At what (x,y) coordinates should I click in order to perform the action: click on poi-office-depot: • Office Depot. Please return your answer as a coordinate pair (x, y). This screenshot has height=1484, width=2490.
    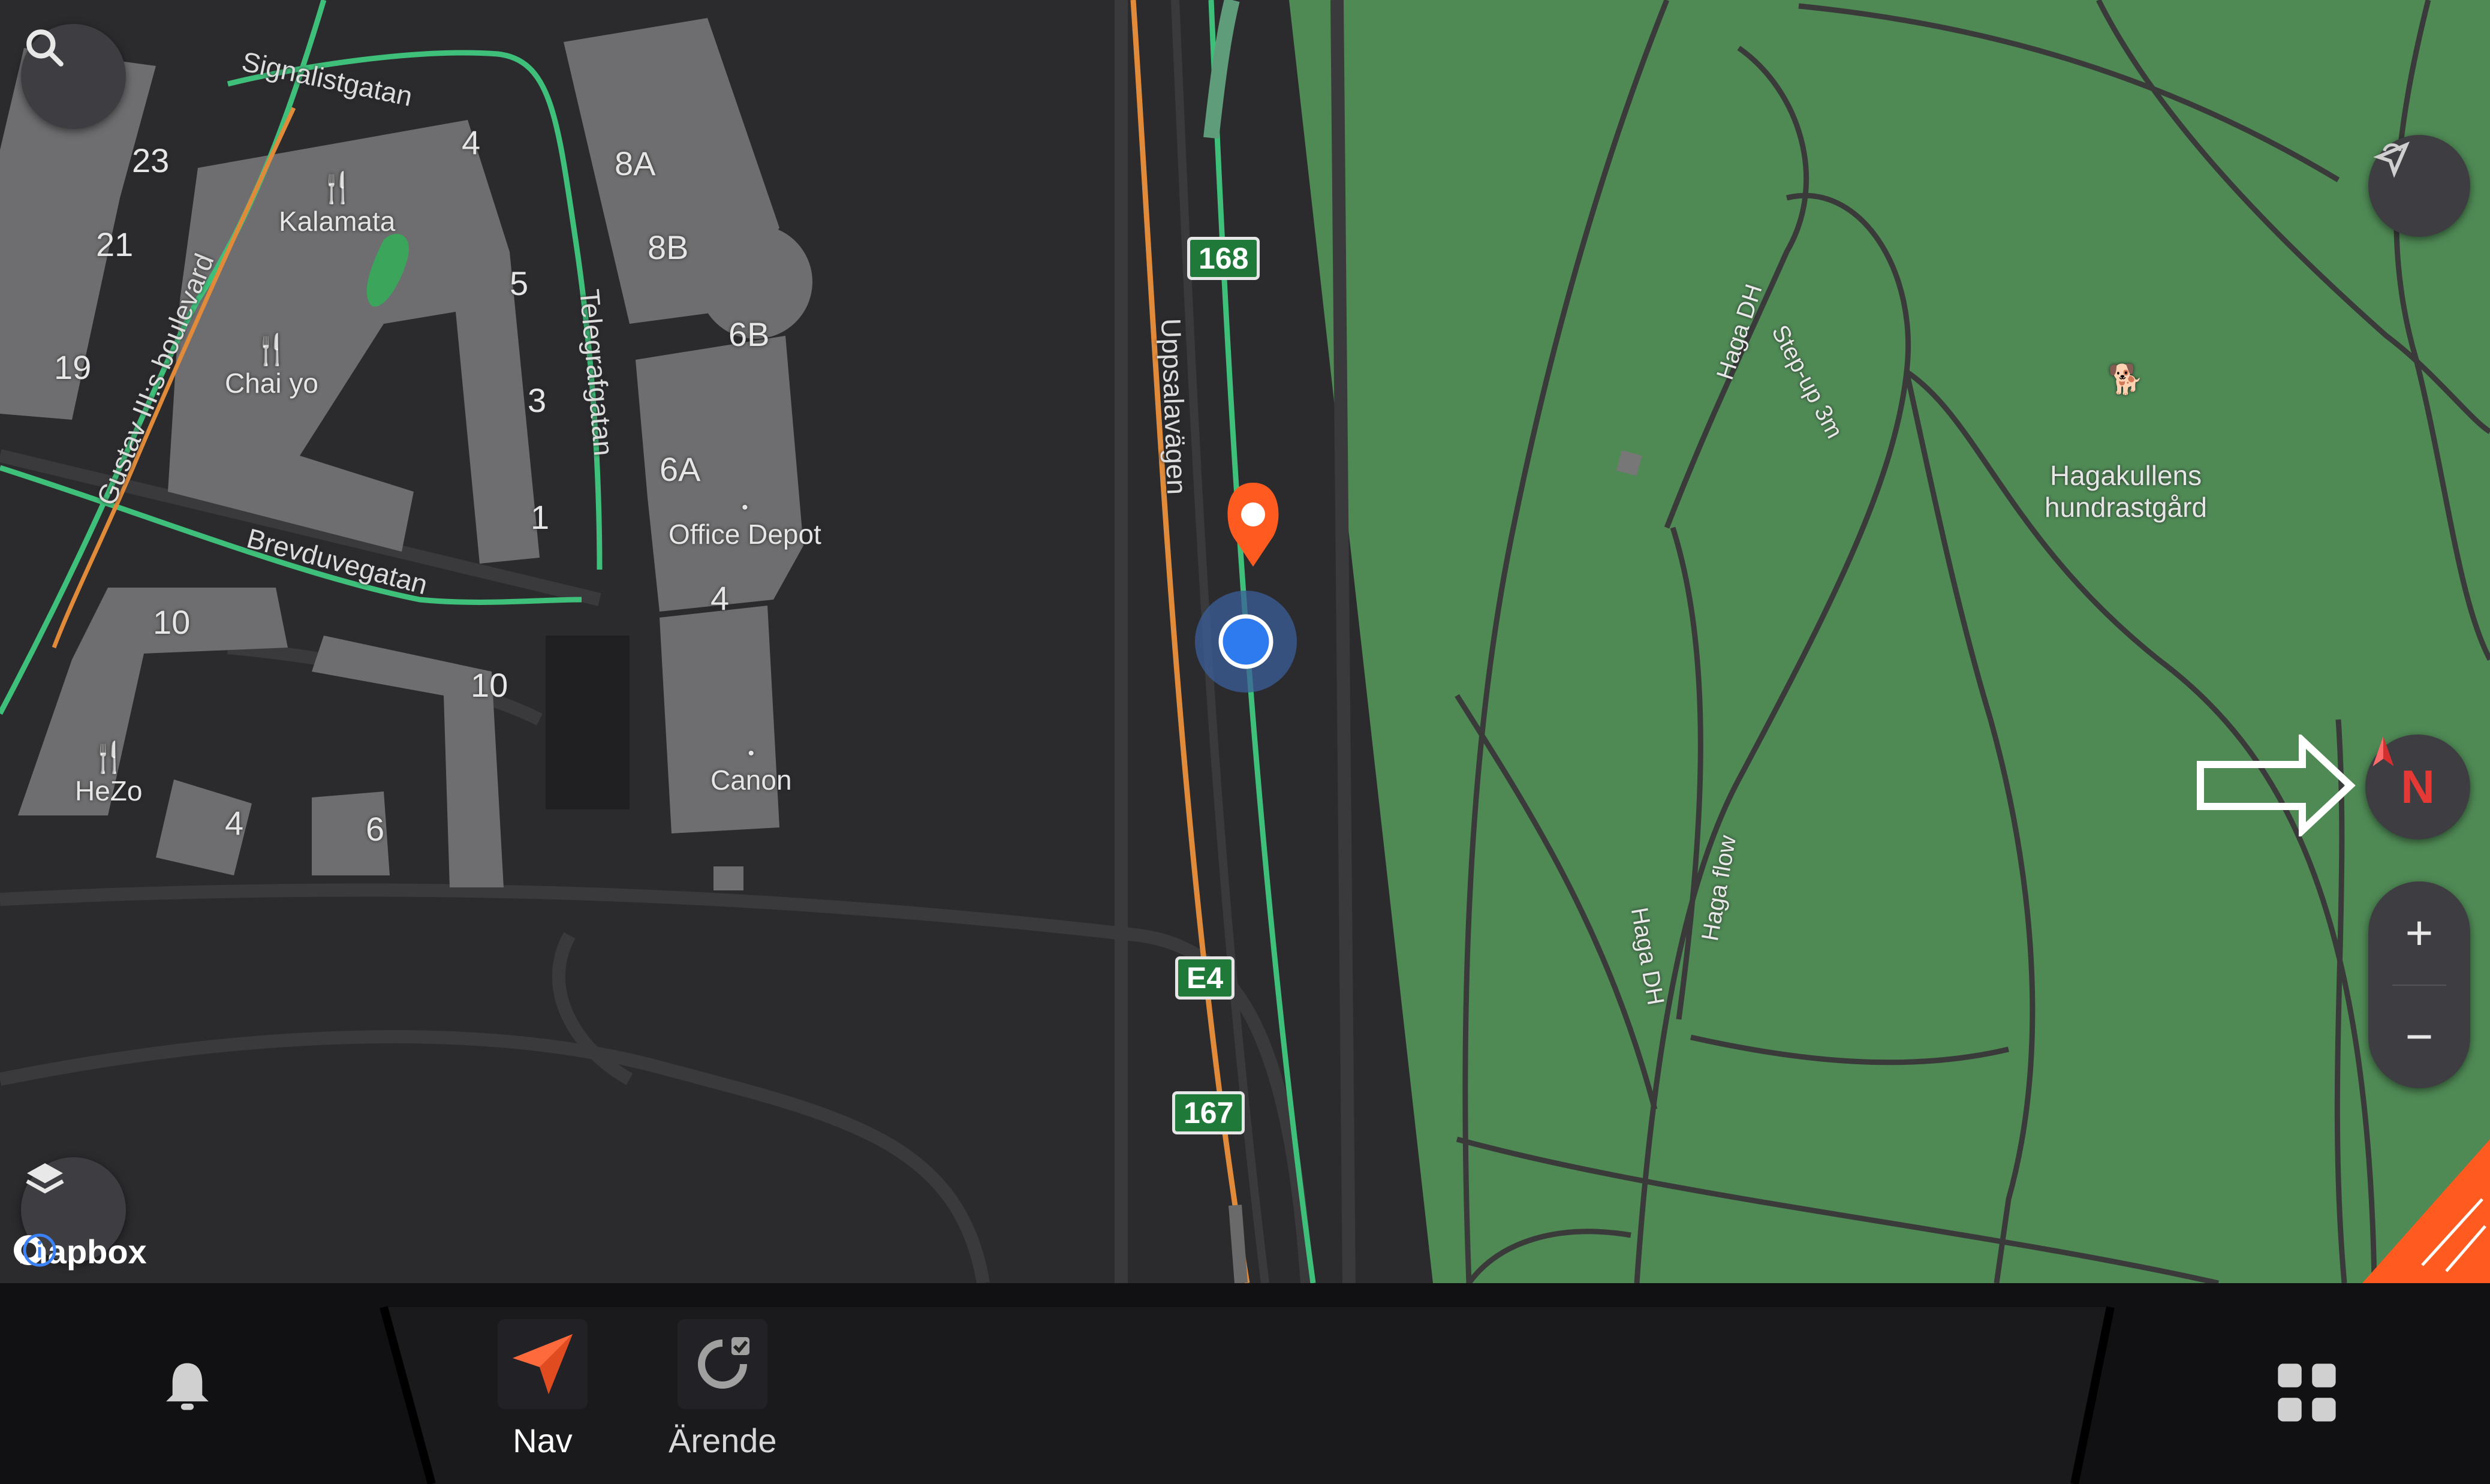
    Looking at the image, I should click on (745, 524).